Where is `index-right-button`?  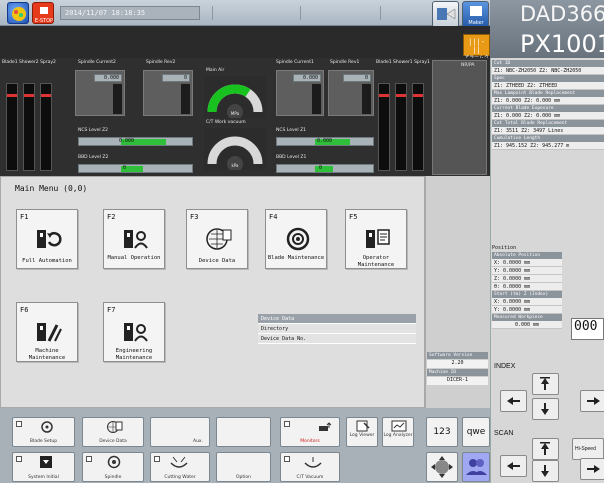 index-right-button is located at coordinates (592, 401).